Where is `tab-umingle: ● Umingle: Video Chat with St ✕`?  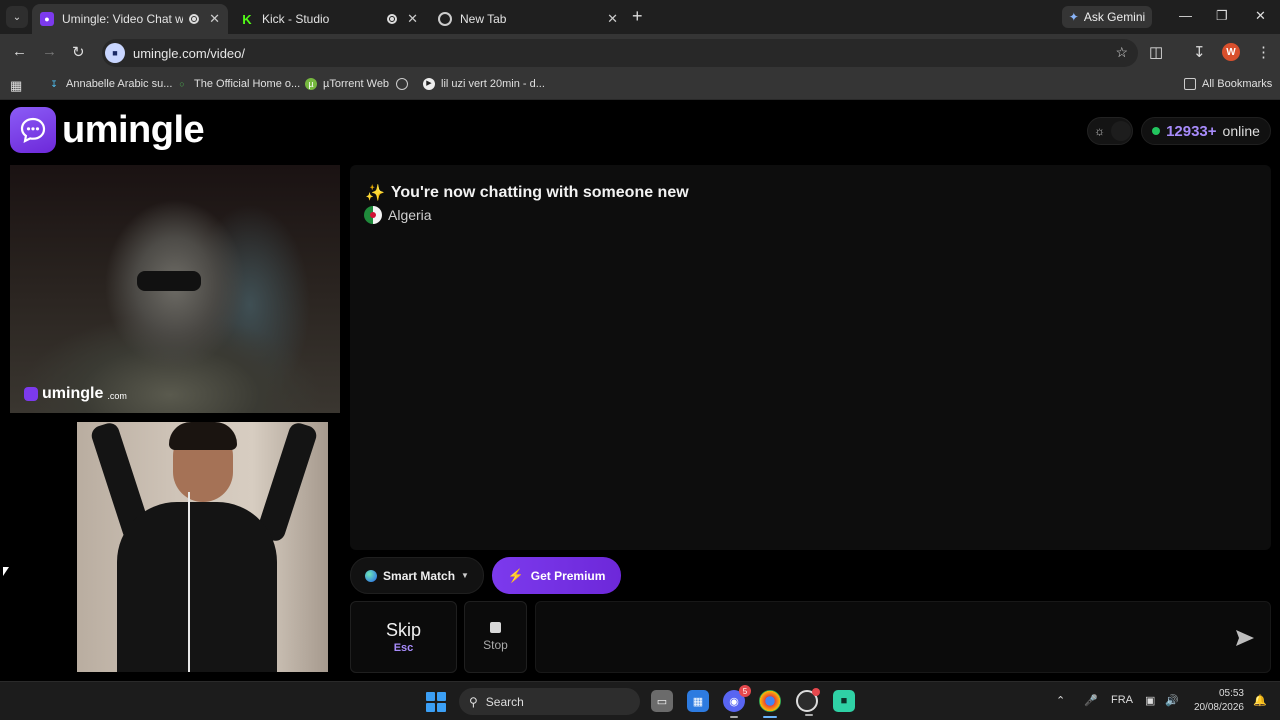
tab-umingle: ● Umingle: Video Chat with St ✕ is located at coordinates (130, 19).